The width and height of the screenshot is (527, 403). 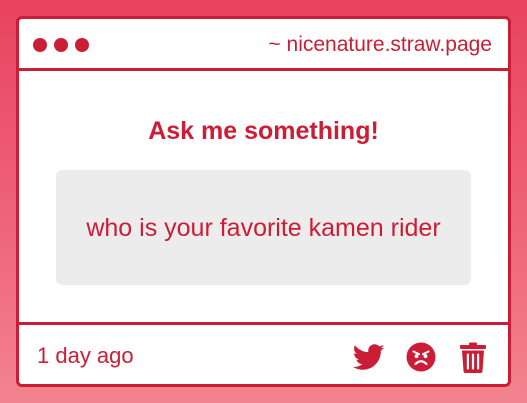 I want to click on timestamp: 1 day ago, so click(x=85, y=355).